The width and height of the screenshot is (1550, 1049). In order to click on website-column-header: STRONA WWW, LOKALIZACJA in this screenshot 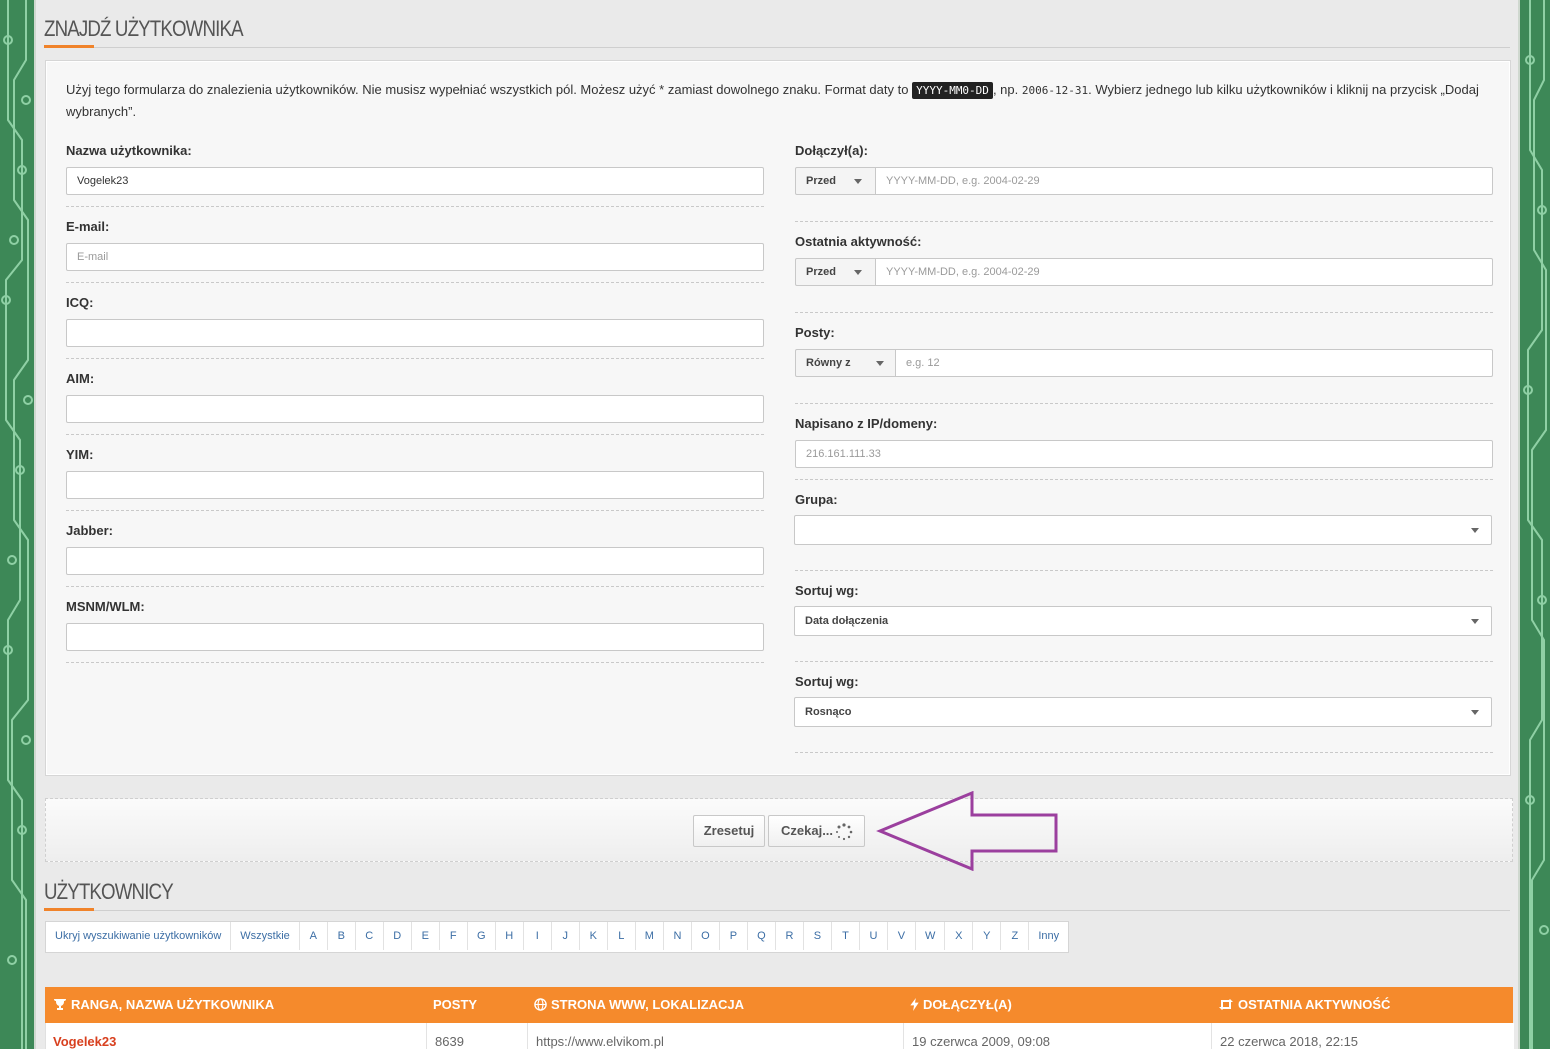, I will do `click(639, 1005)`.